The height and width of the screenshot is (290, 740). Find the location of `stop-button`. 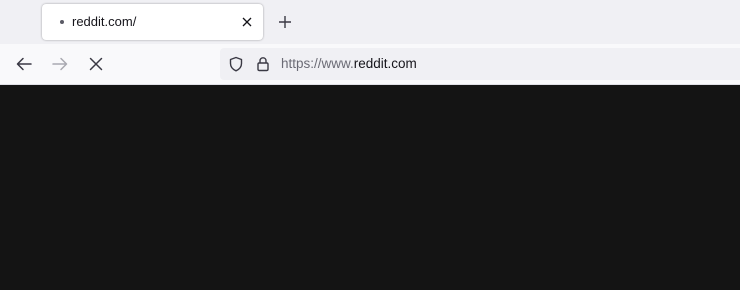

stop-button is located at coordinates (96, 64).